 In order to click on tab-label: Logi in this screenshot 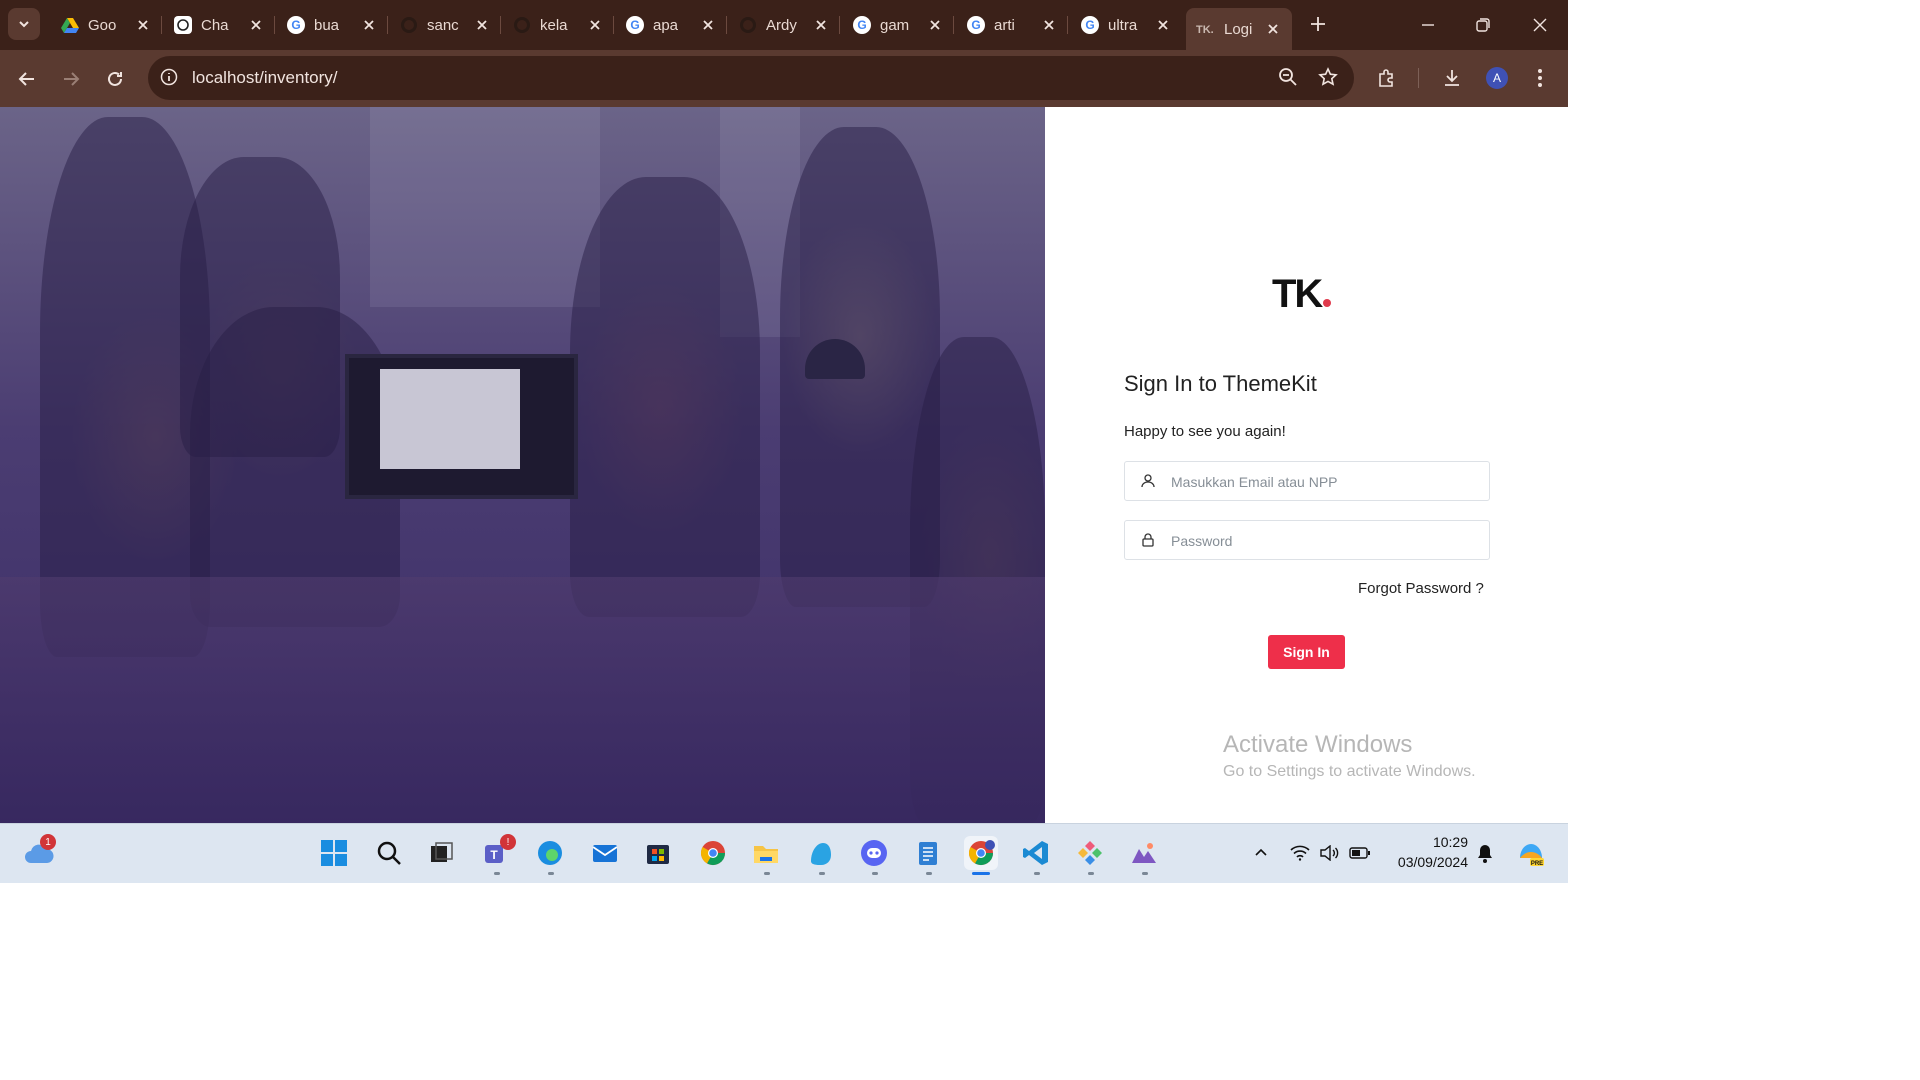, I will do `click(1238, 29)`.